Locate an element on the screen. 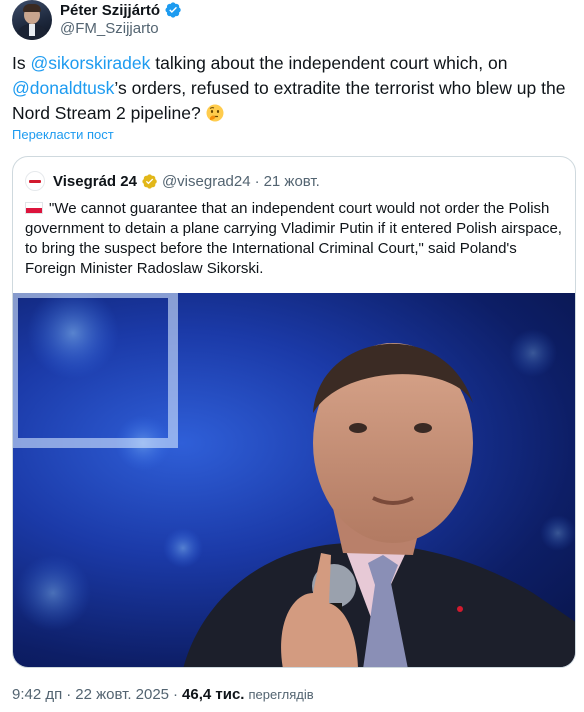 Image resolution: width=584 pixels, height=712 pixels. quoted-author-avatar is located at coordinates (35, 181).